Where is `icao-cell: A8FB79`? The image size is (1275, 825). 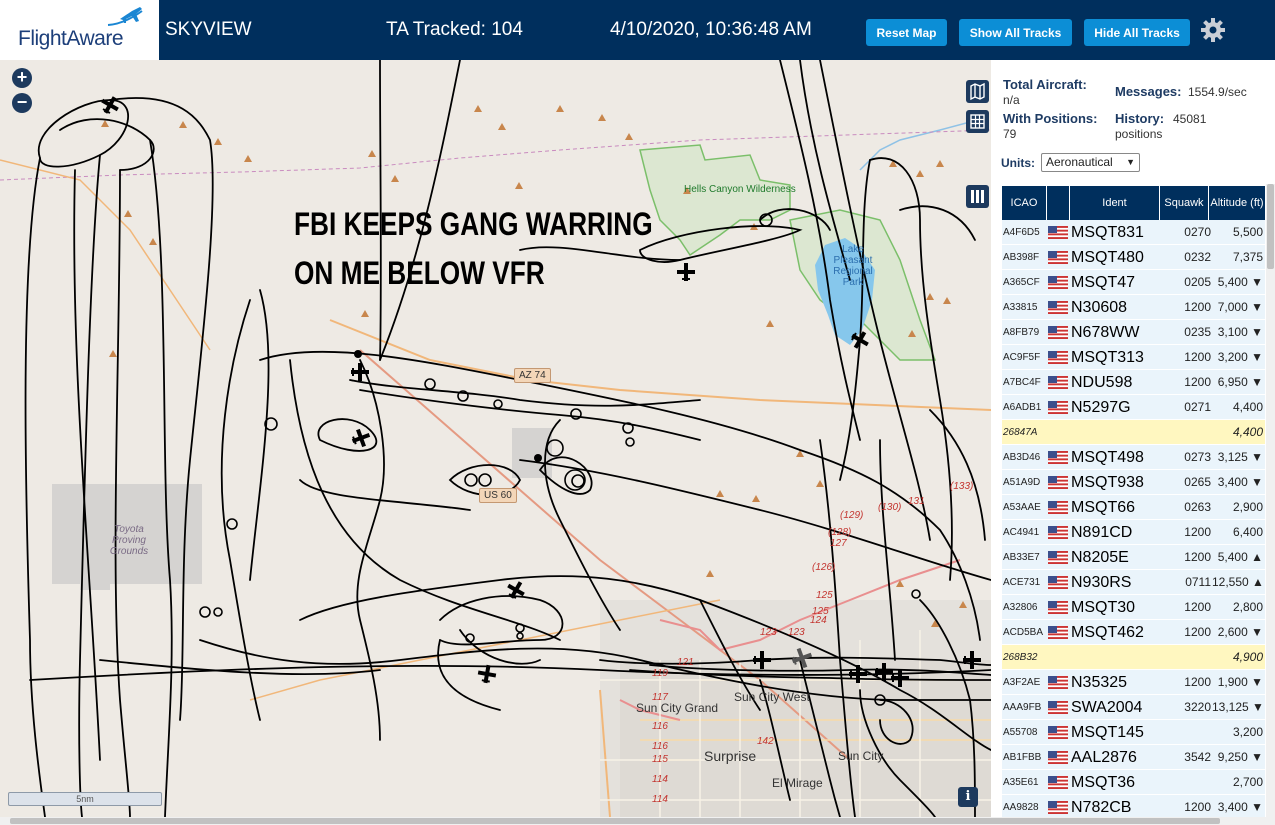 icao-cell: A8FB79 is located at coordinates (1021, 332).